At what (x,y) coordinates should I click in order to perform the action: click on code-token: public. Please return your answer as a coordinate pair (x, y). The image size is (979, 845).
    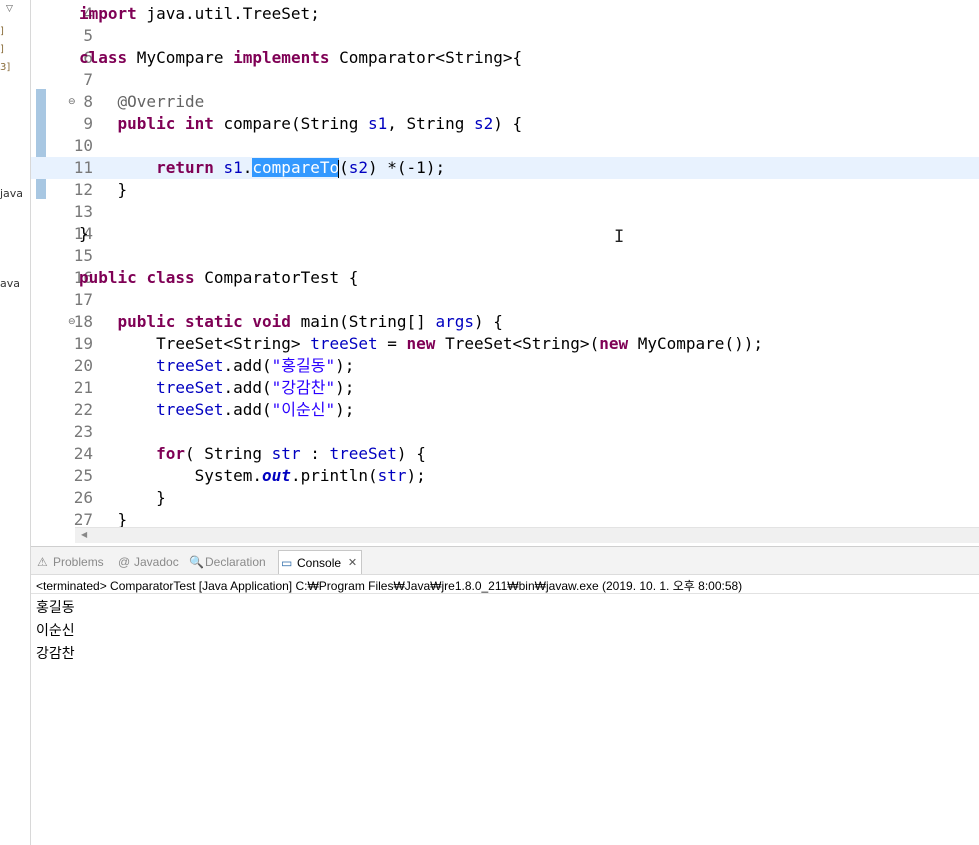
    Looking at the image, I should click on (146, 321).